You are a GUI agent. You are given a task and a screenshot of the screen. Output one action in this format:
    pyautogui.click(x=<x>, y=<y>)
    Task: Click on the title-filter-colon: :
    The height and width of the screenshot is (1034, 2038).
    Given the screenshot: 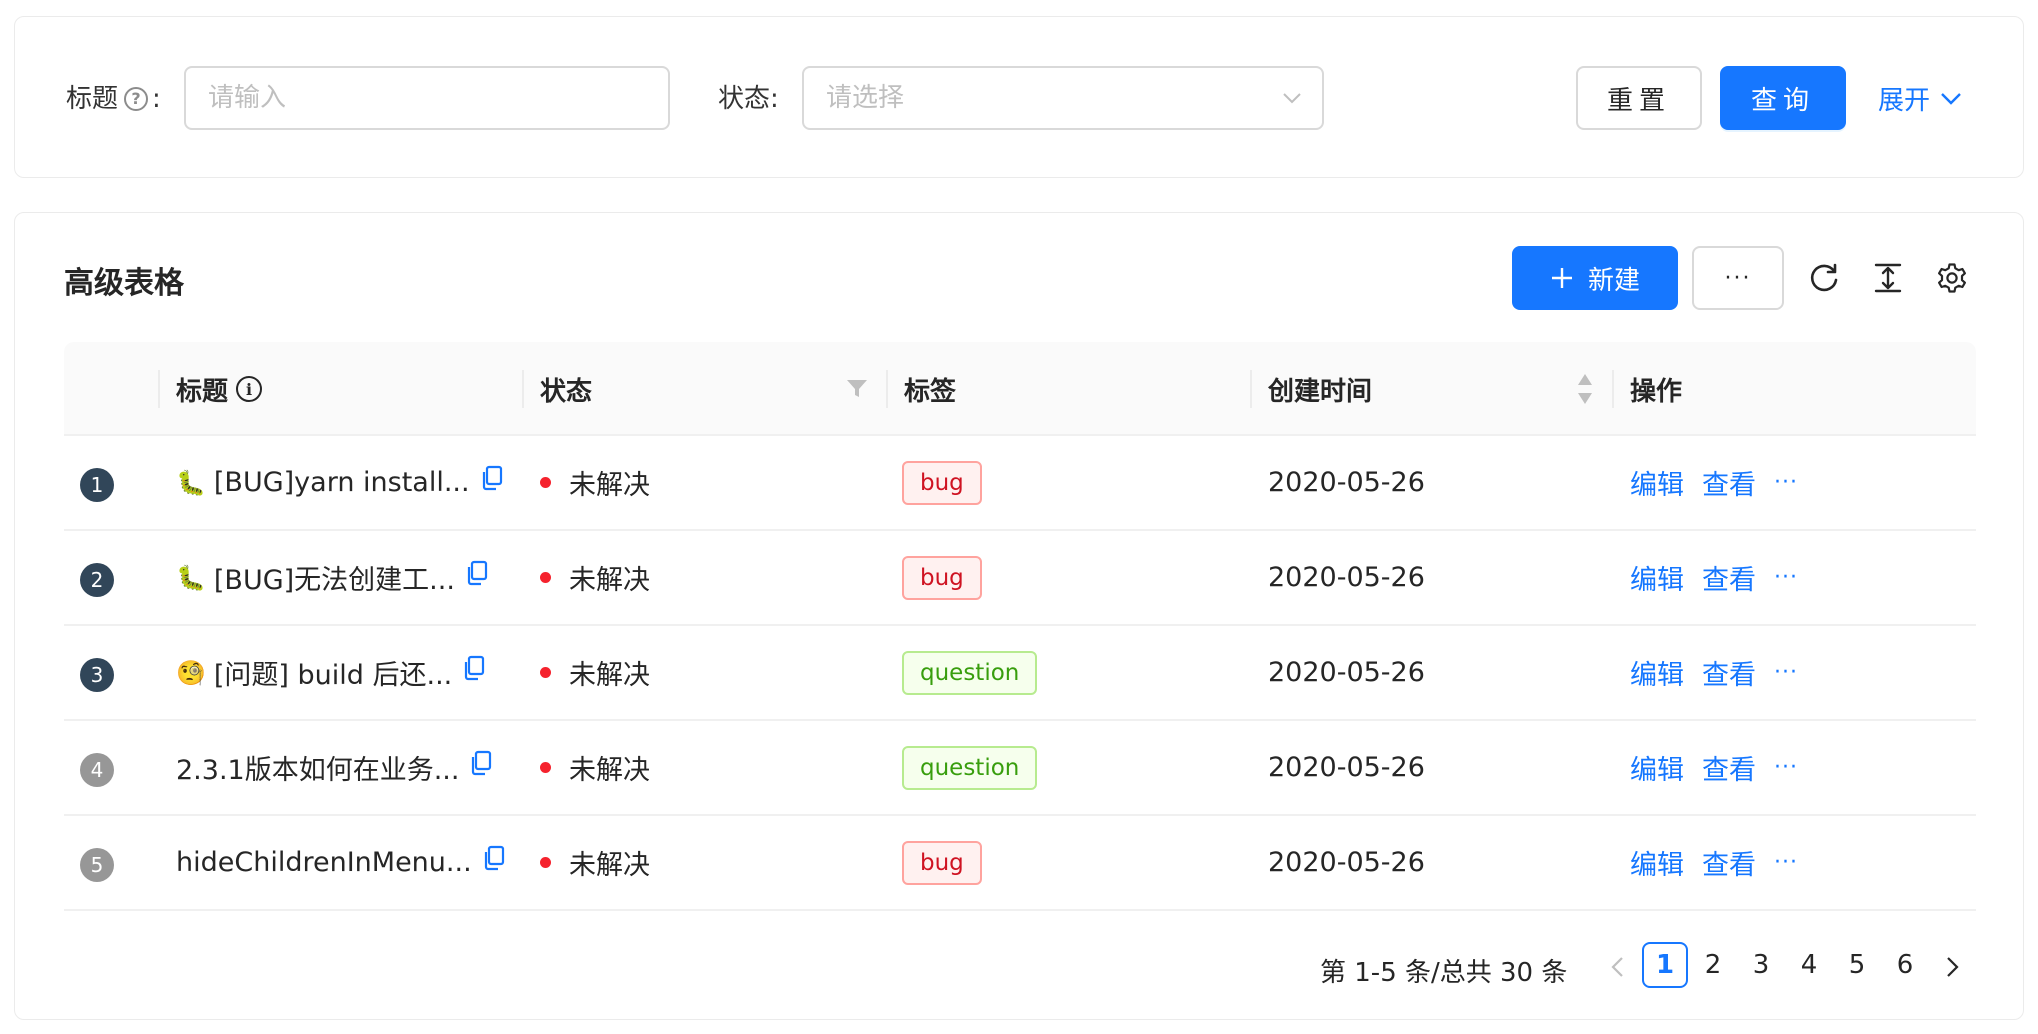 What is the action you would take?
    pyautogui.click(x=156, y=99)
    